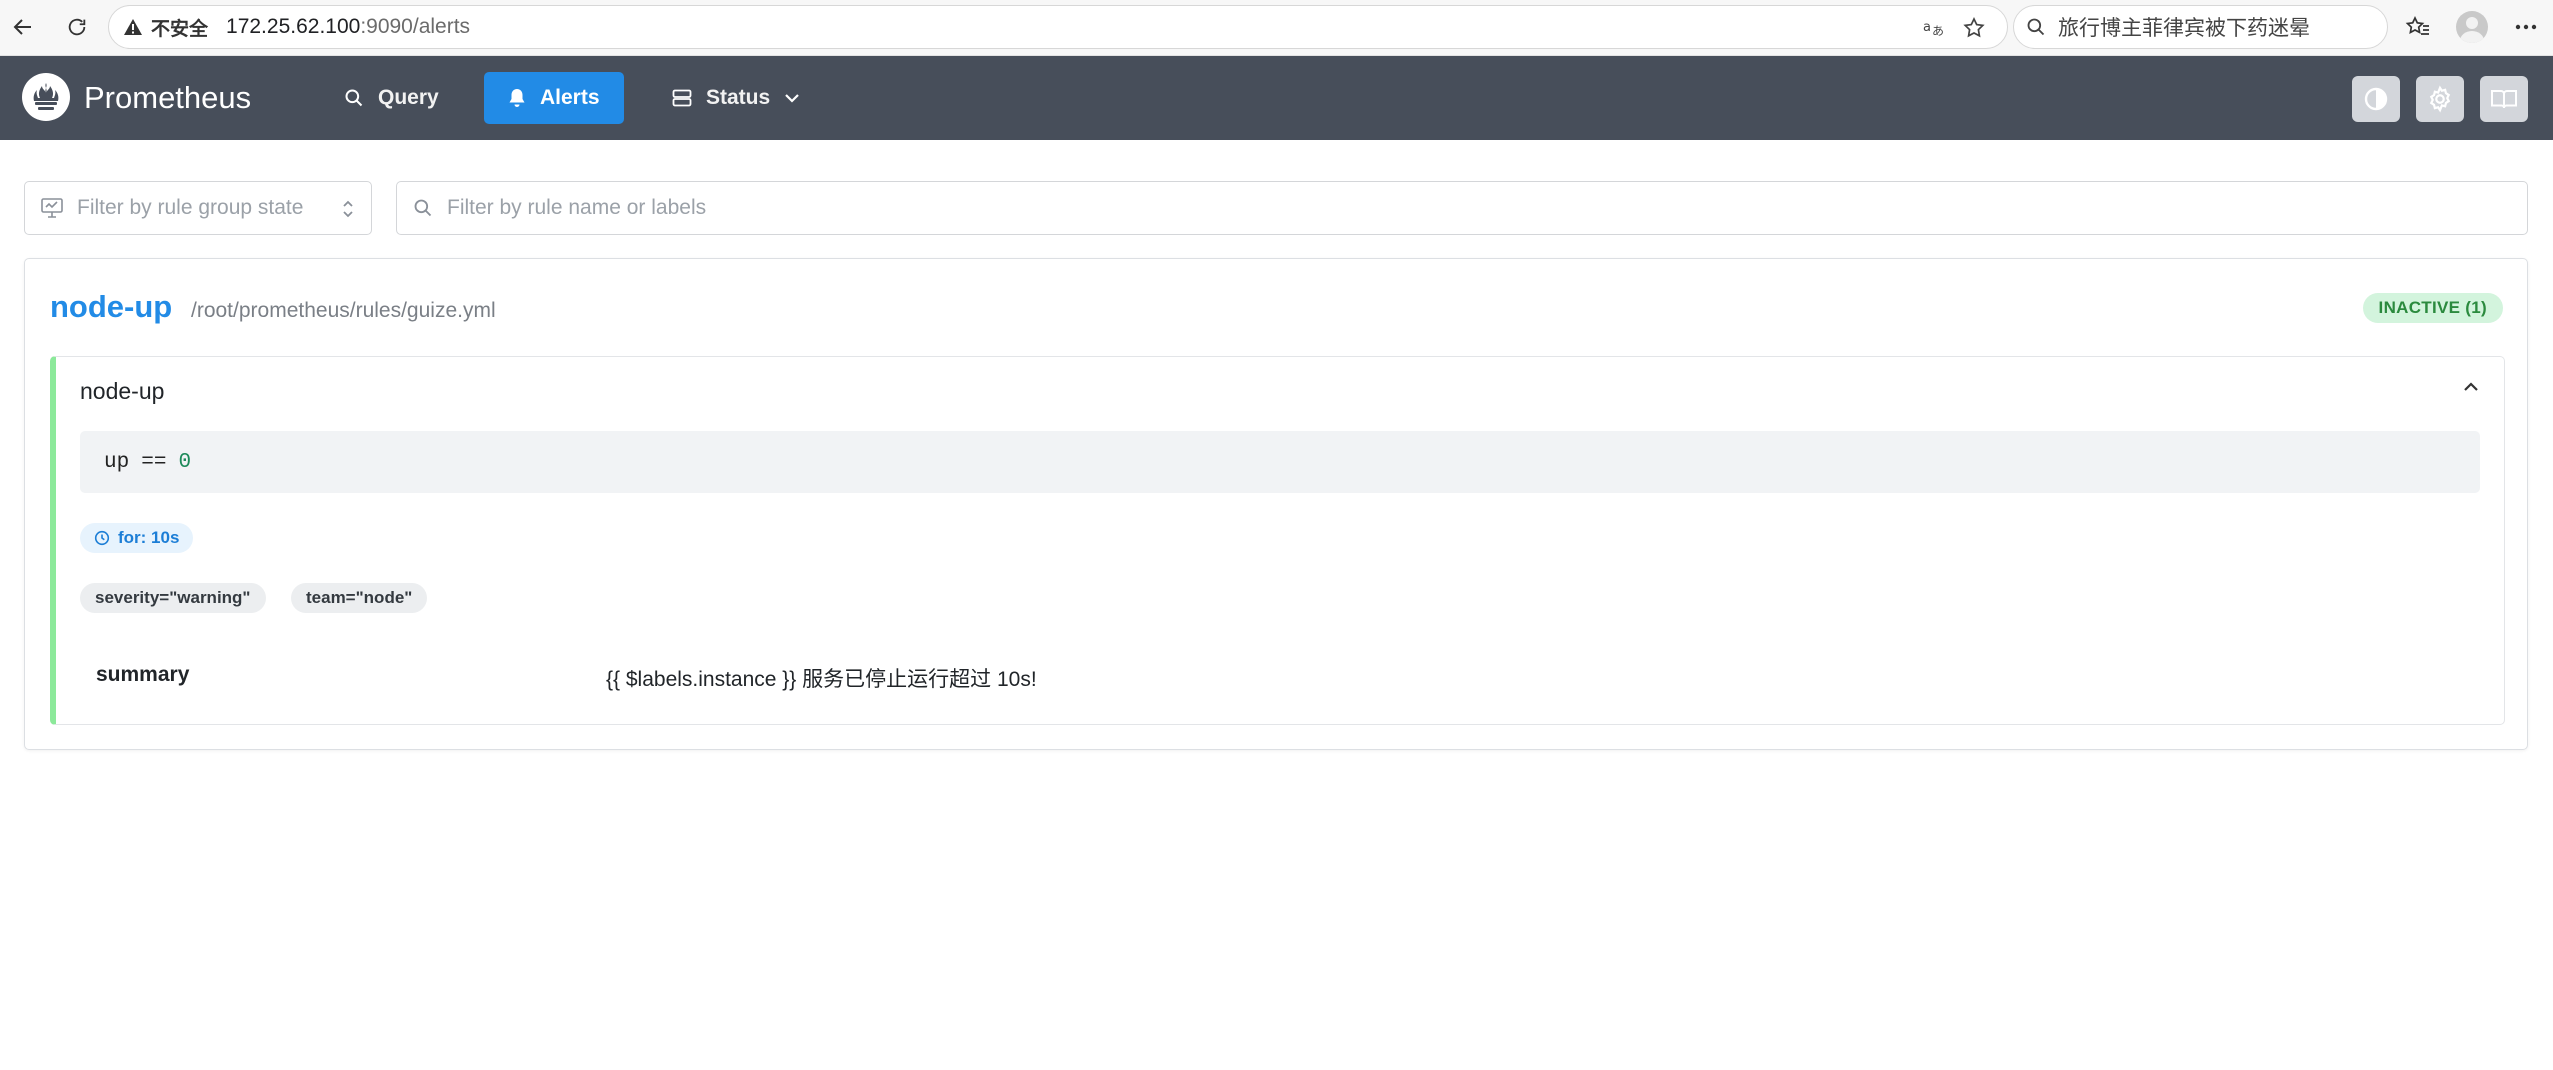 The width and height of the screenshot is (2553, 1070). I want to click on url-text: 172.25.62.100:9090/alerts, so click(348, 27).